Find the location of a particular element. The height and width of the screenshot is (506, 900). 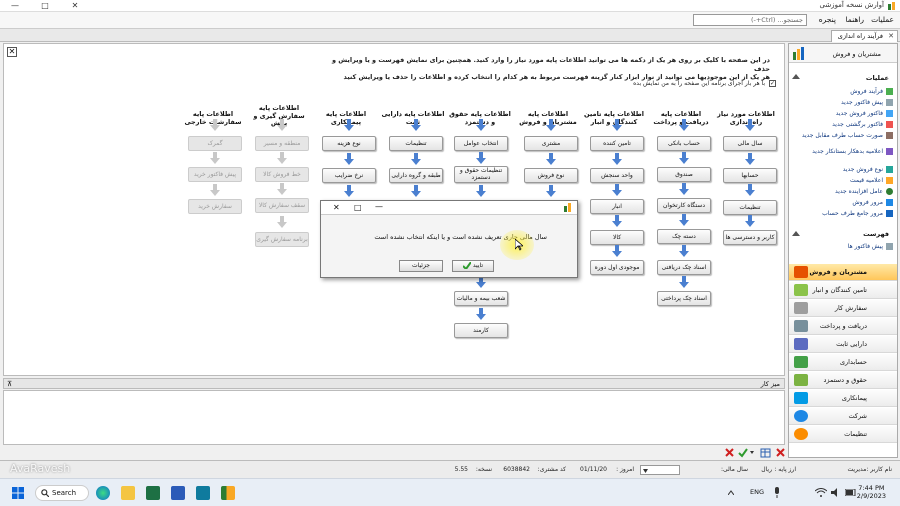

dialog-minimize-button: — is located at coordinates (379, 206).